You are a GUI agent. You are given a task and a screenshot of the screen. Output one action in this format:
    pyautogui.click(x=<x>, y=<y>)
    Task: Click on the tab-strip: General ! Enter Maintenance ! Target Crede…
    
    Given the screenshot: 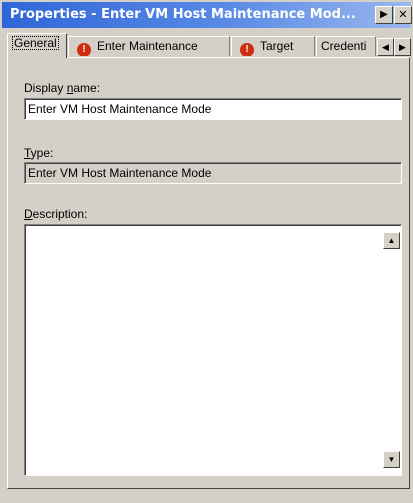 What is the action you would take?
    pyautogui.click(x=206, y=45)
    